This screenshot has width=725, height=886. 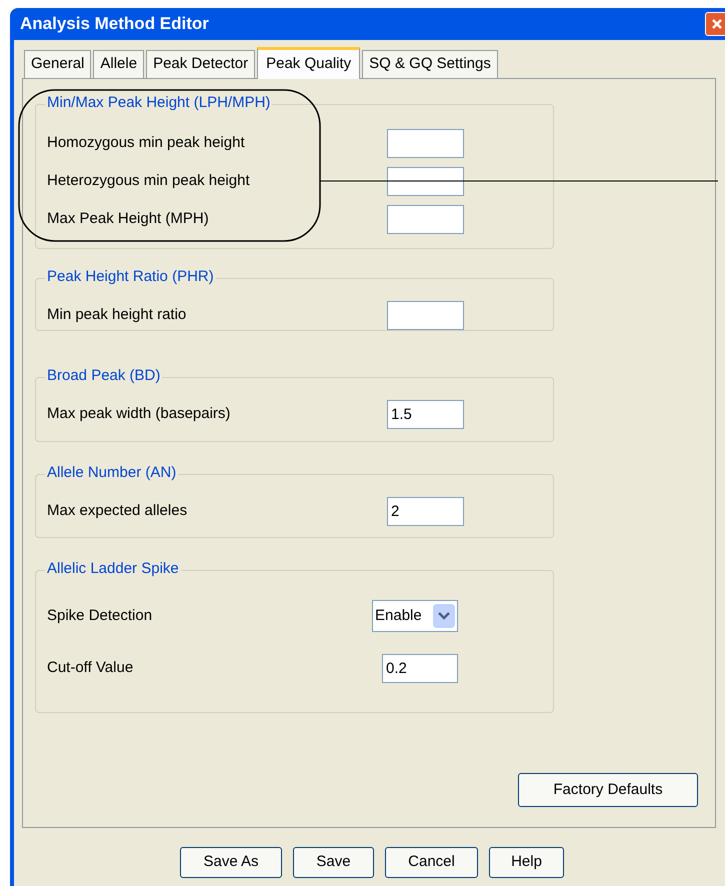 What do you see at coordinates (117, 510) in the screenshot?
I see `field-label: Max expected alleles` at bounding box center [117, 510].